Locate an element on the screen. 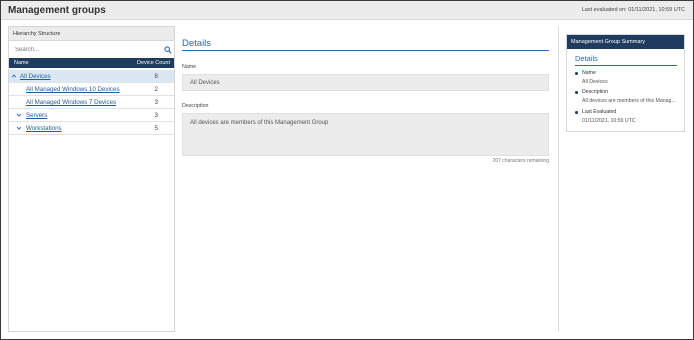  tree-row-count: 8 is located at coordinates (156, 76).